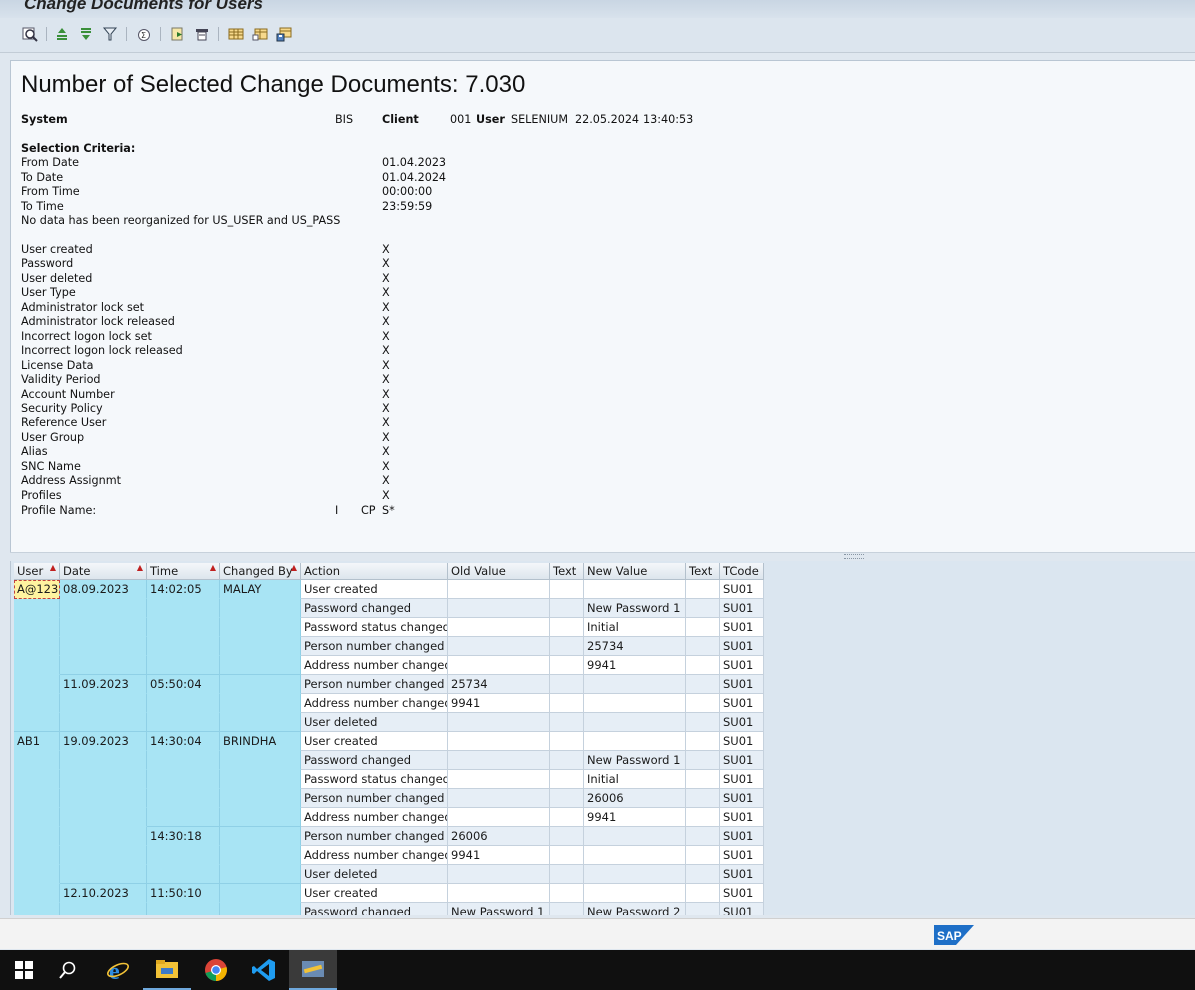 The width and height of the screenshot is (1195, 990). What do you see at coordinates (37, 571) in the screenshot?
I see `column-header-user: User ▲` at bounding box center [37, 571].